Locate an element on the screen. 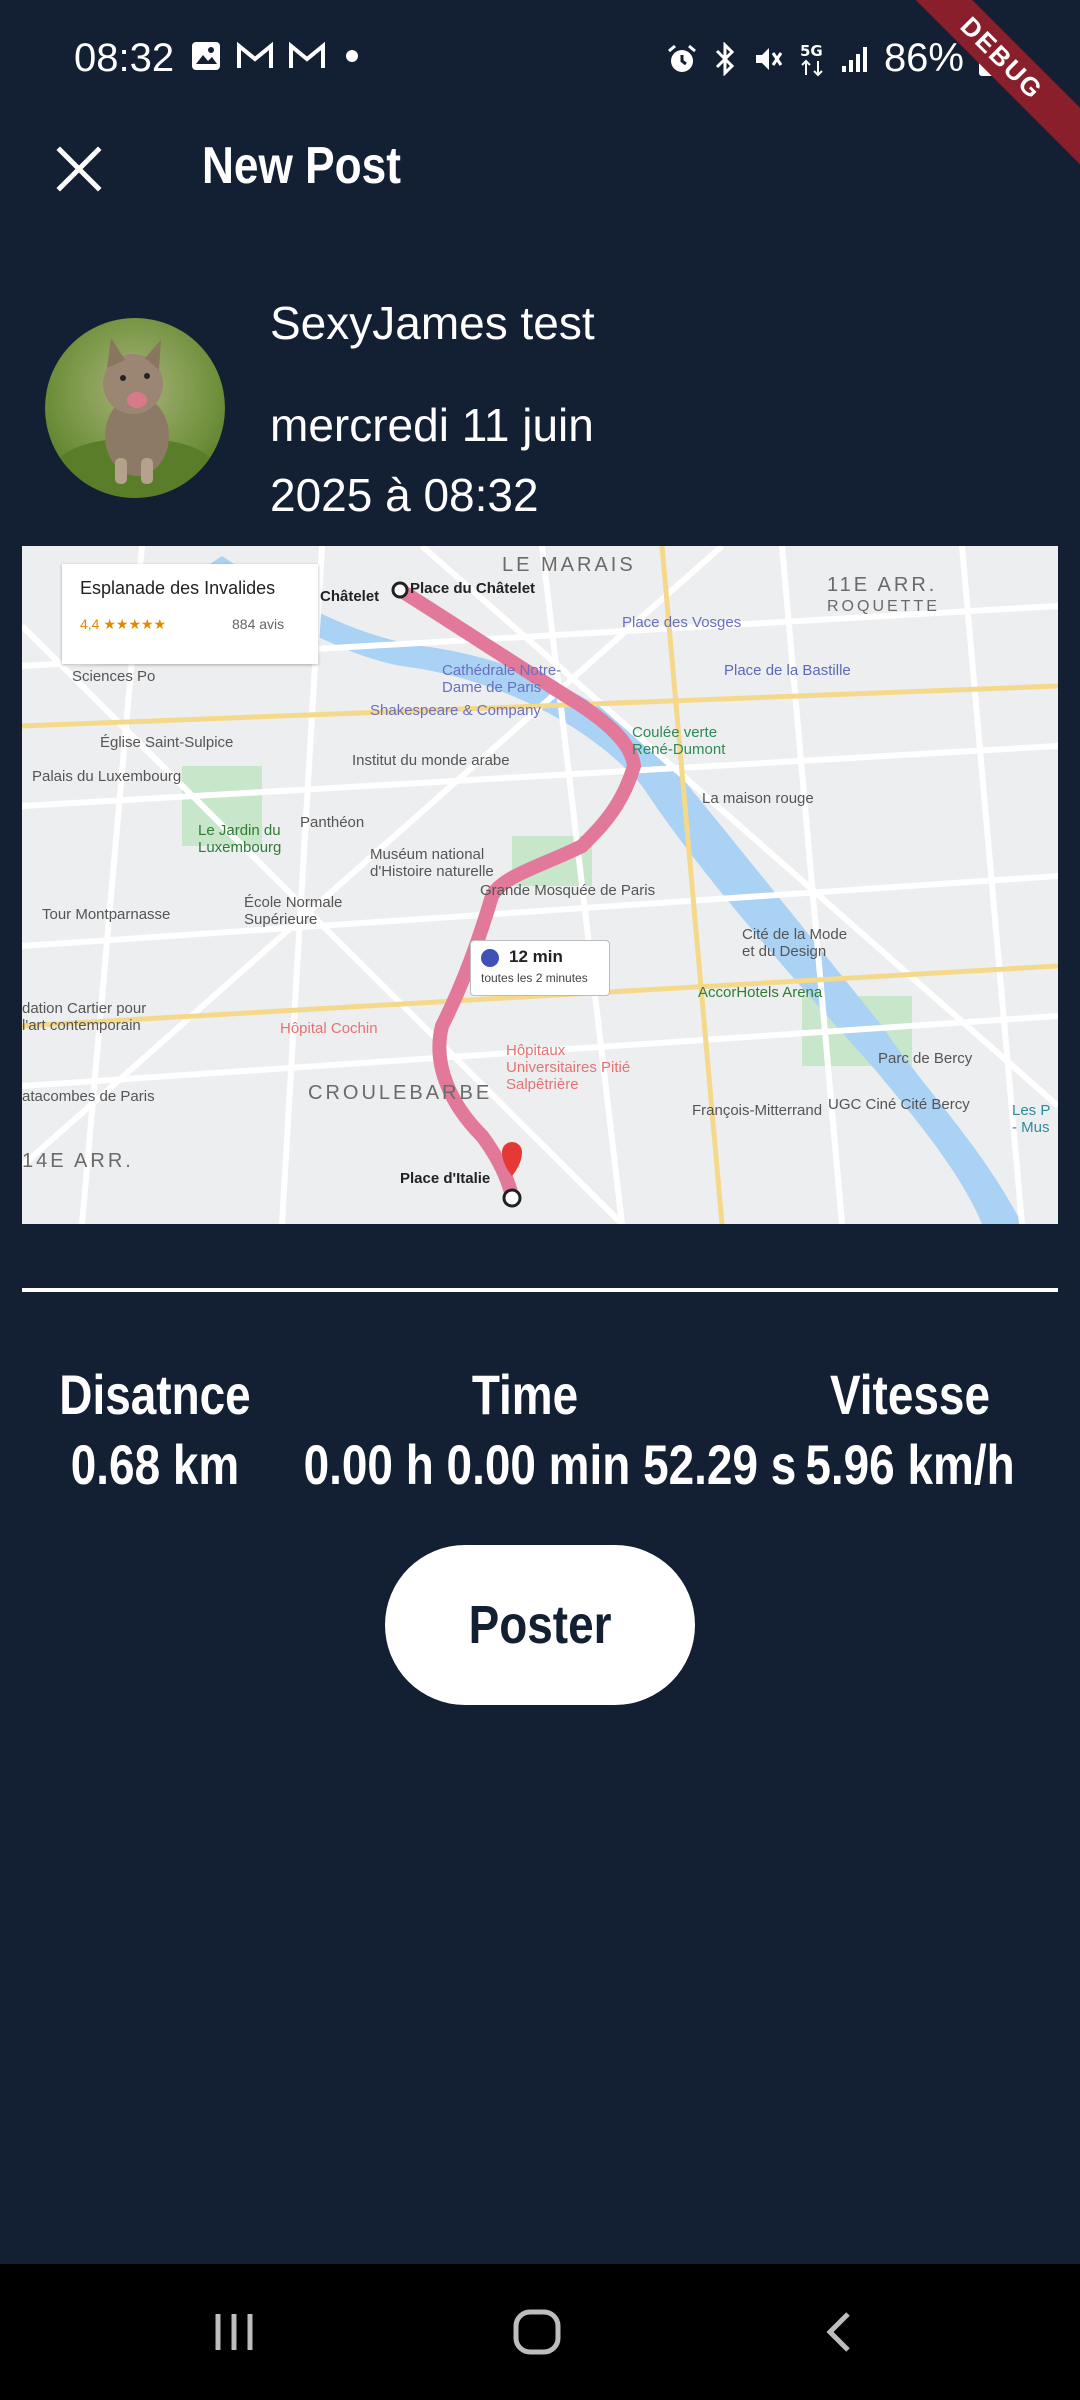  time-value: 0.00 h 0.00 min 52.29 s is located at coordinates (550, 1464).